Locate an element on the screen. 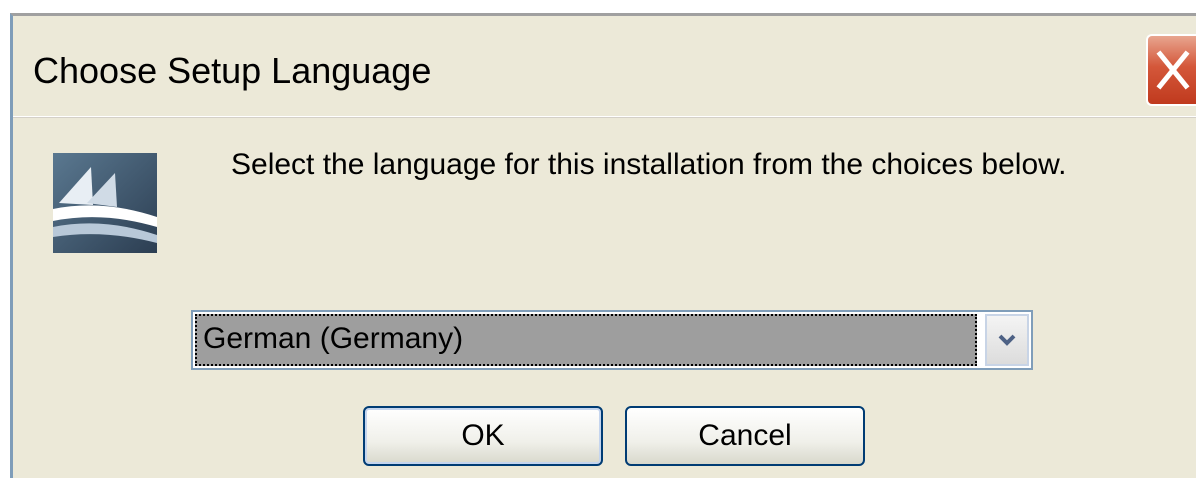 Image resolution: width=1196 pixels, height=478 pixels. chevron-down-icon is located at coordinates (1007, 340).